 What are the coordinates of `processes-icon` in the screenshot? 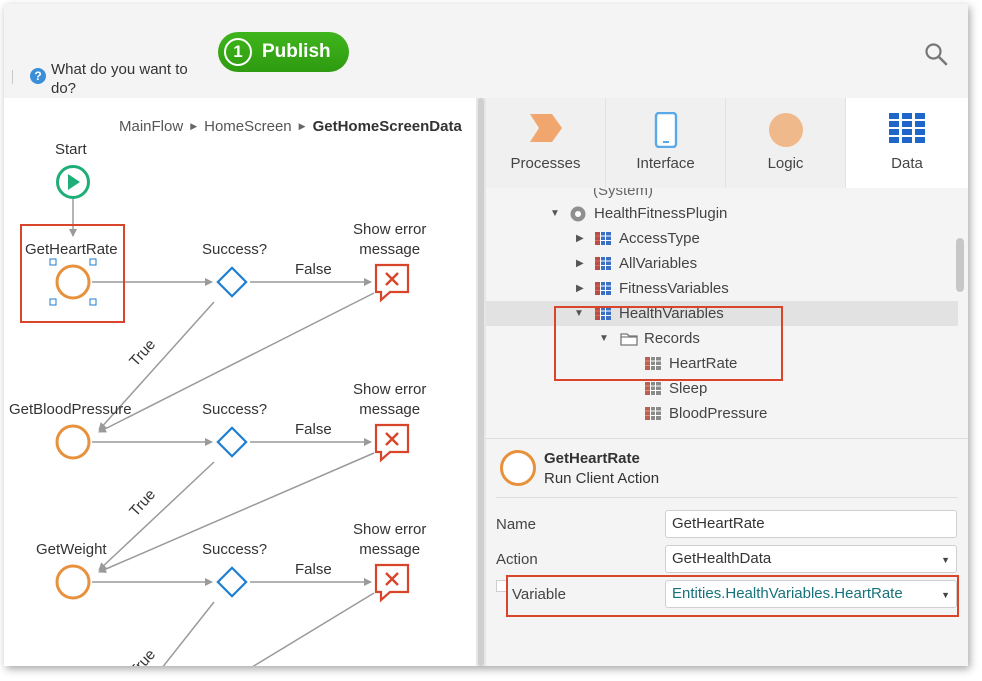 It's located at (545, 128).